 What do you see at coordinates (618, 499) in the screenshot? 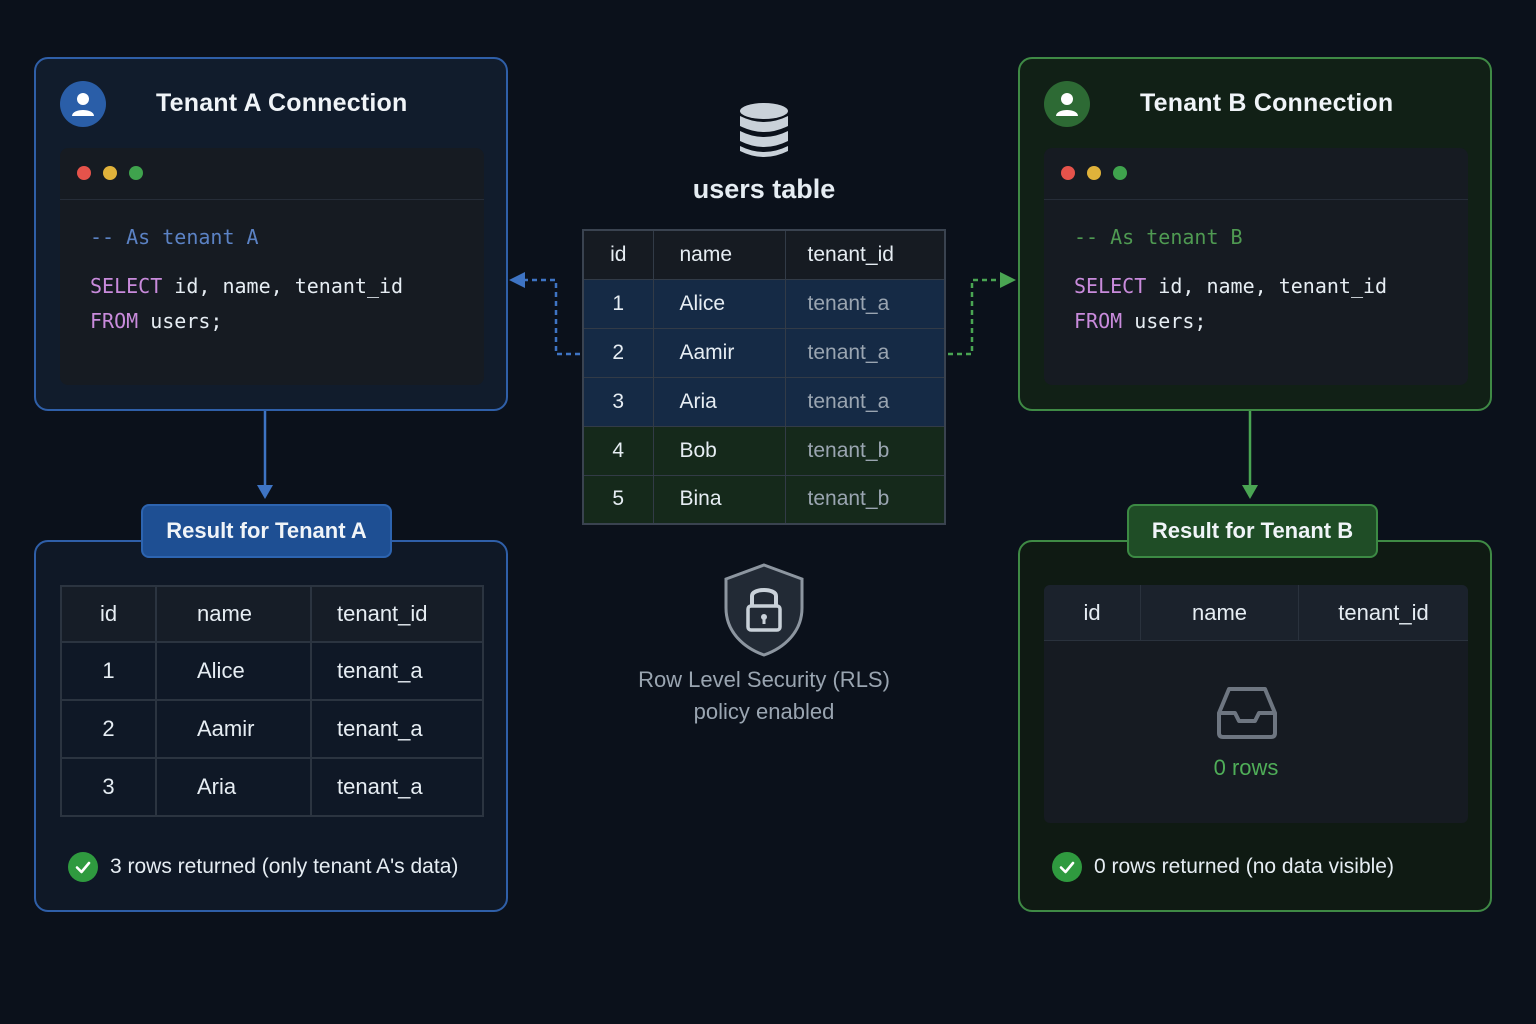
I see `cell-id: 5` at bounding box center [618, 499].